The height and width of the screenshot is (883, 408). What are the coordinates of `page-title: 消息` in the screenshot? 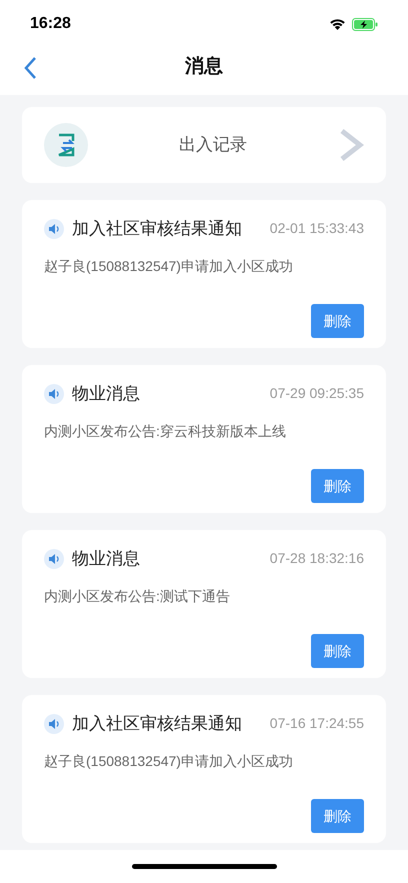 It's located at (204, 67).